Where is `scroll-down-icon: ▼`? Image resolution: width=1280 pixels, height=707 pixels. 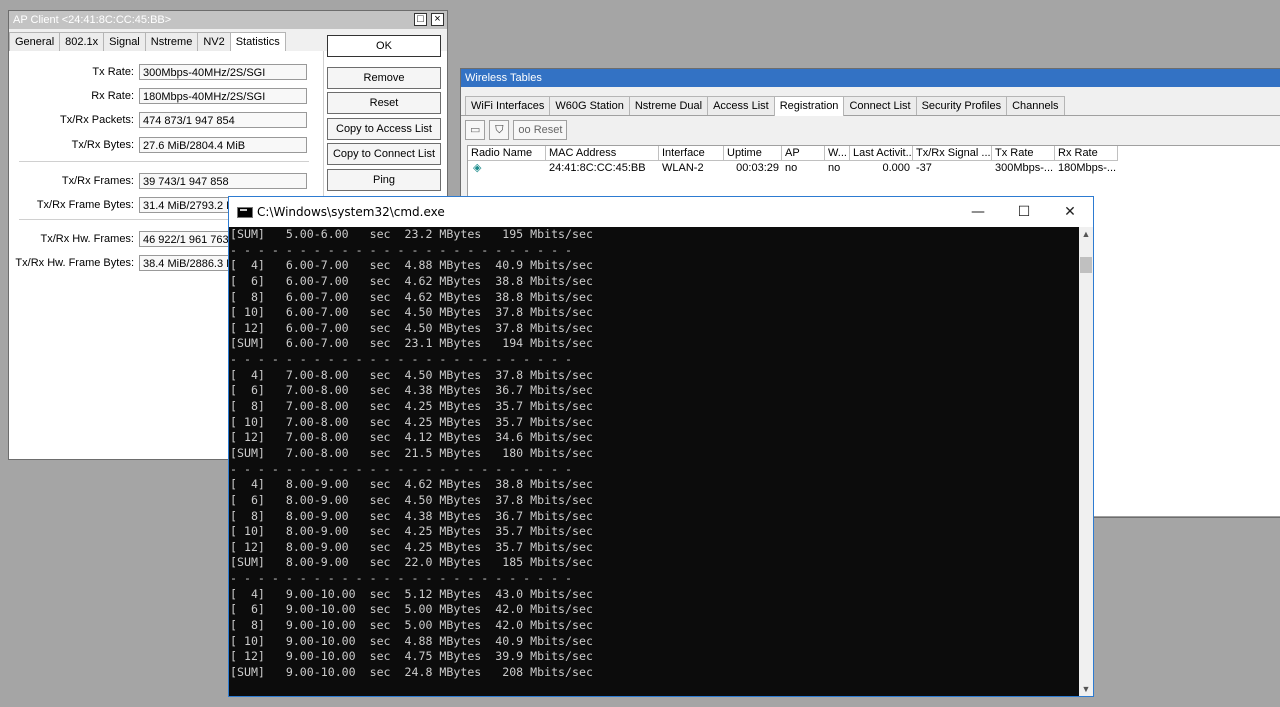 scroll-down-icon: ▼ is located at coordinates (1086, 689).